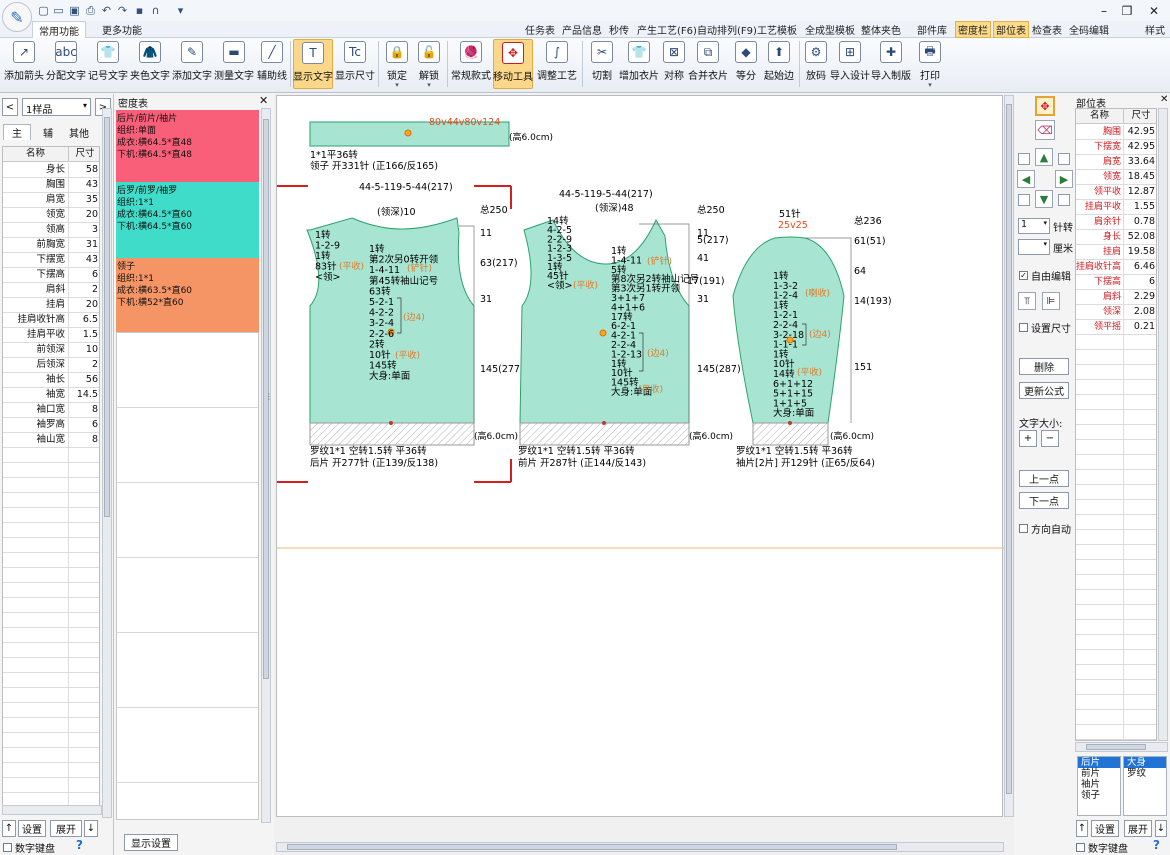 This screenshot has height=855, width=1170. I want to click on size-row: 领宽 20, so click(51, 215).